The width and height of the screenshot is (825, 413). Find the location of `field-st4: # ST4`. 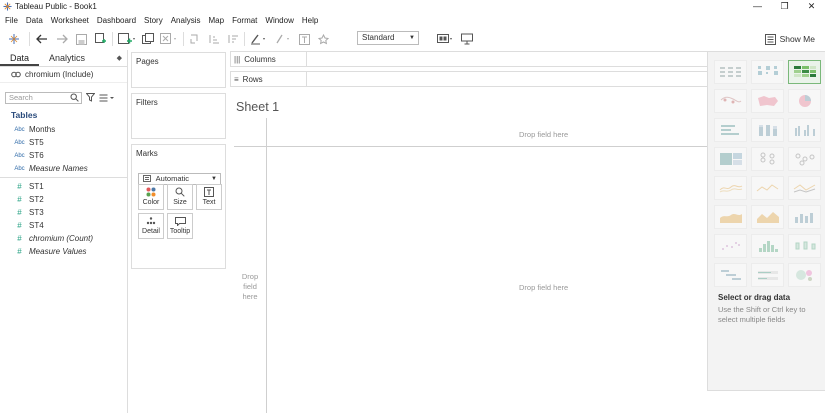

field-st4: # ST4 is located at coordinates (63, 225).